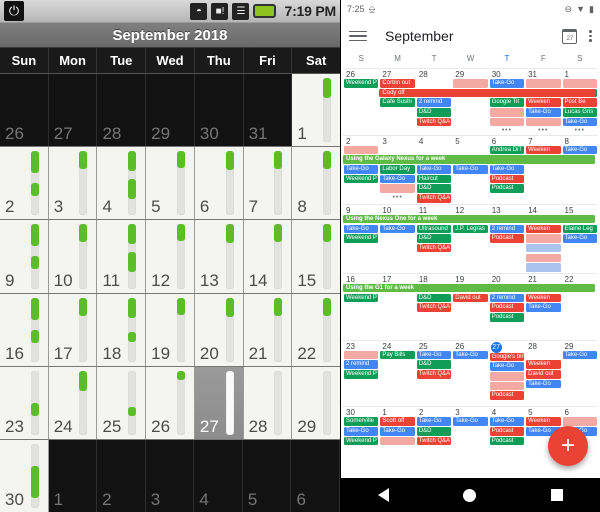  Describe the element at coordinates (580, 170) in the screenshot. I see `day-cell-8: 8 Take-Go` at that location.